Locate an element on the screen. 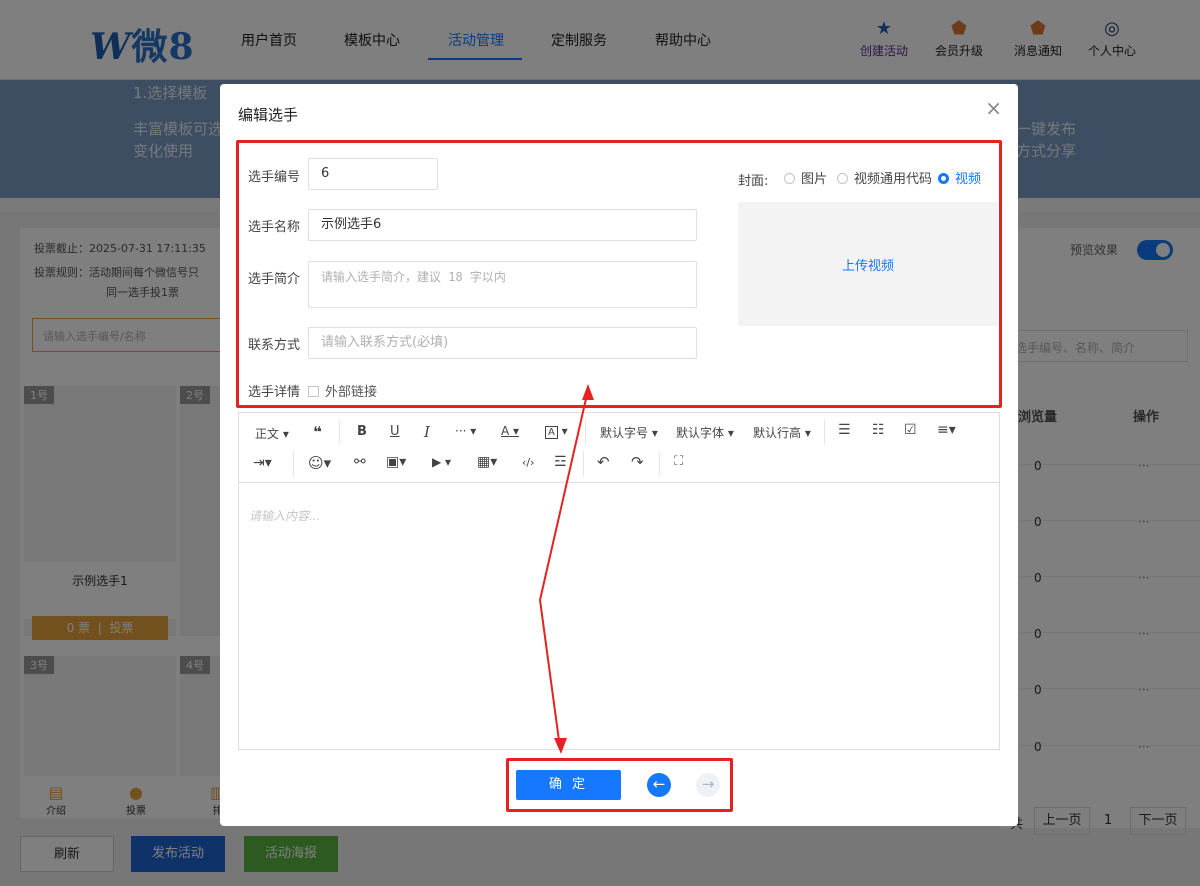 The image size is (1200, 886). arrow-down-line is located at coordinates (550, 674).